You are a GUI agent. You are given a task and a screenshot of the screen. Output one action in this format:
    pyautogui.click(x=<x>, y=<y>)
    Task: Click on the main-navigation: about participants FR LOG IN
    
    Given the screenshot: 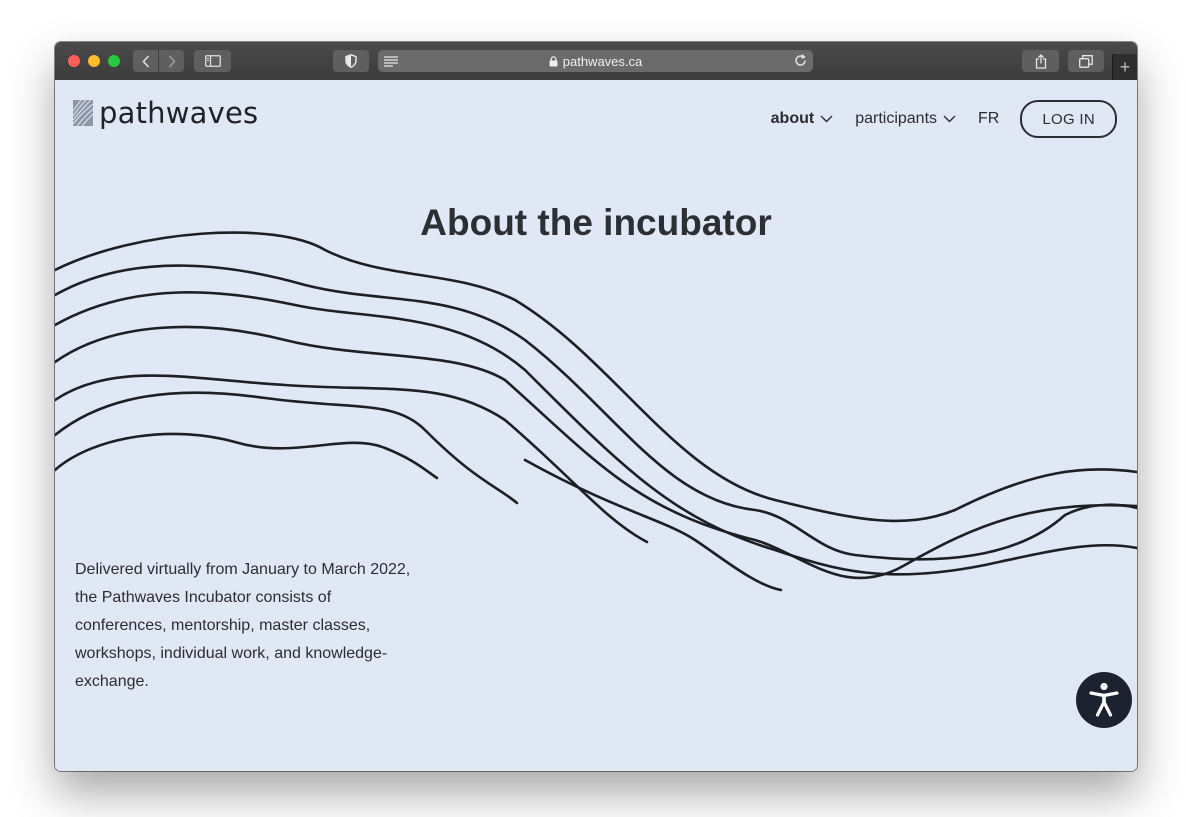 What is the action you would take?
    pyautogui.click(x=944, y=119)
    